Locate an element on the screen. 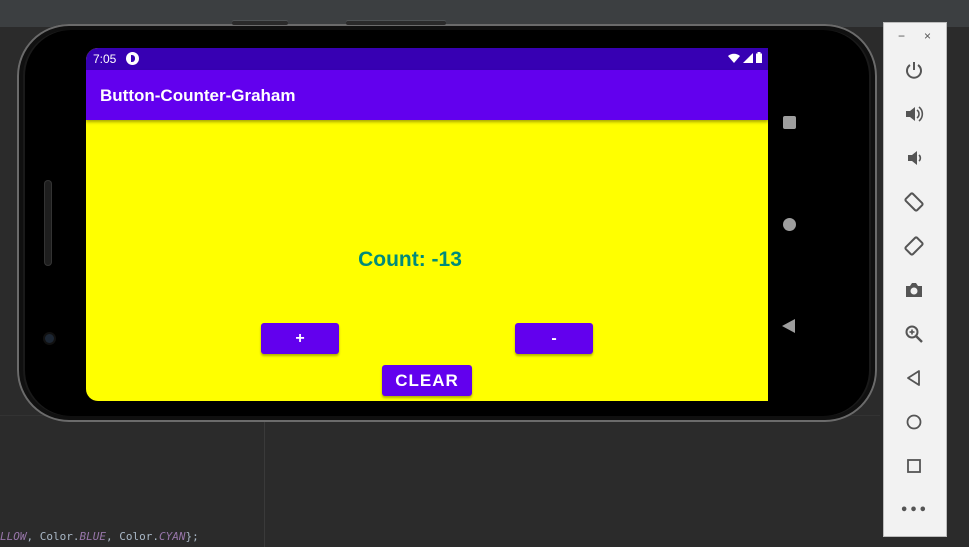 The width and height of the screenshot is (969, 547). volume-down-button is located at coordinates (914, 158).